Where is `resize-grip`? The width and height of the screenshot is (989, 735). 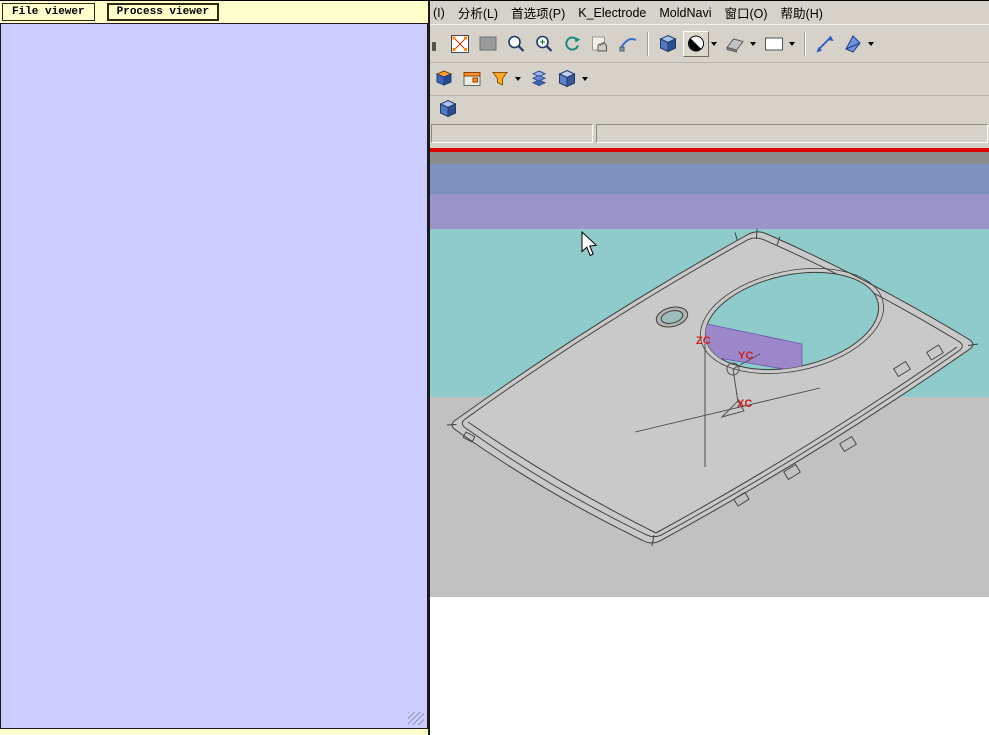 resize-grip is located at coordinates (416, 718).